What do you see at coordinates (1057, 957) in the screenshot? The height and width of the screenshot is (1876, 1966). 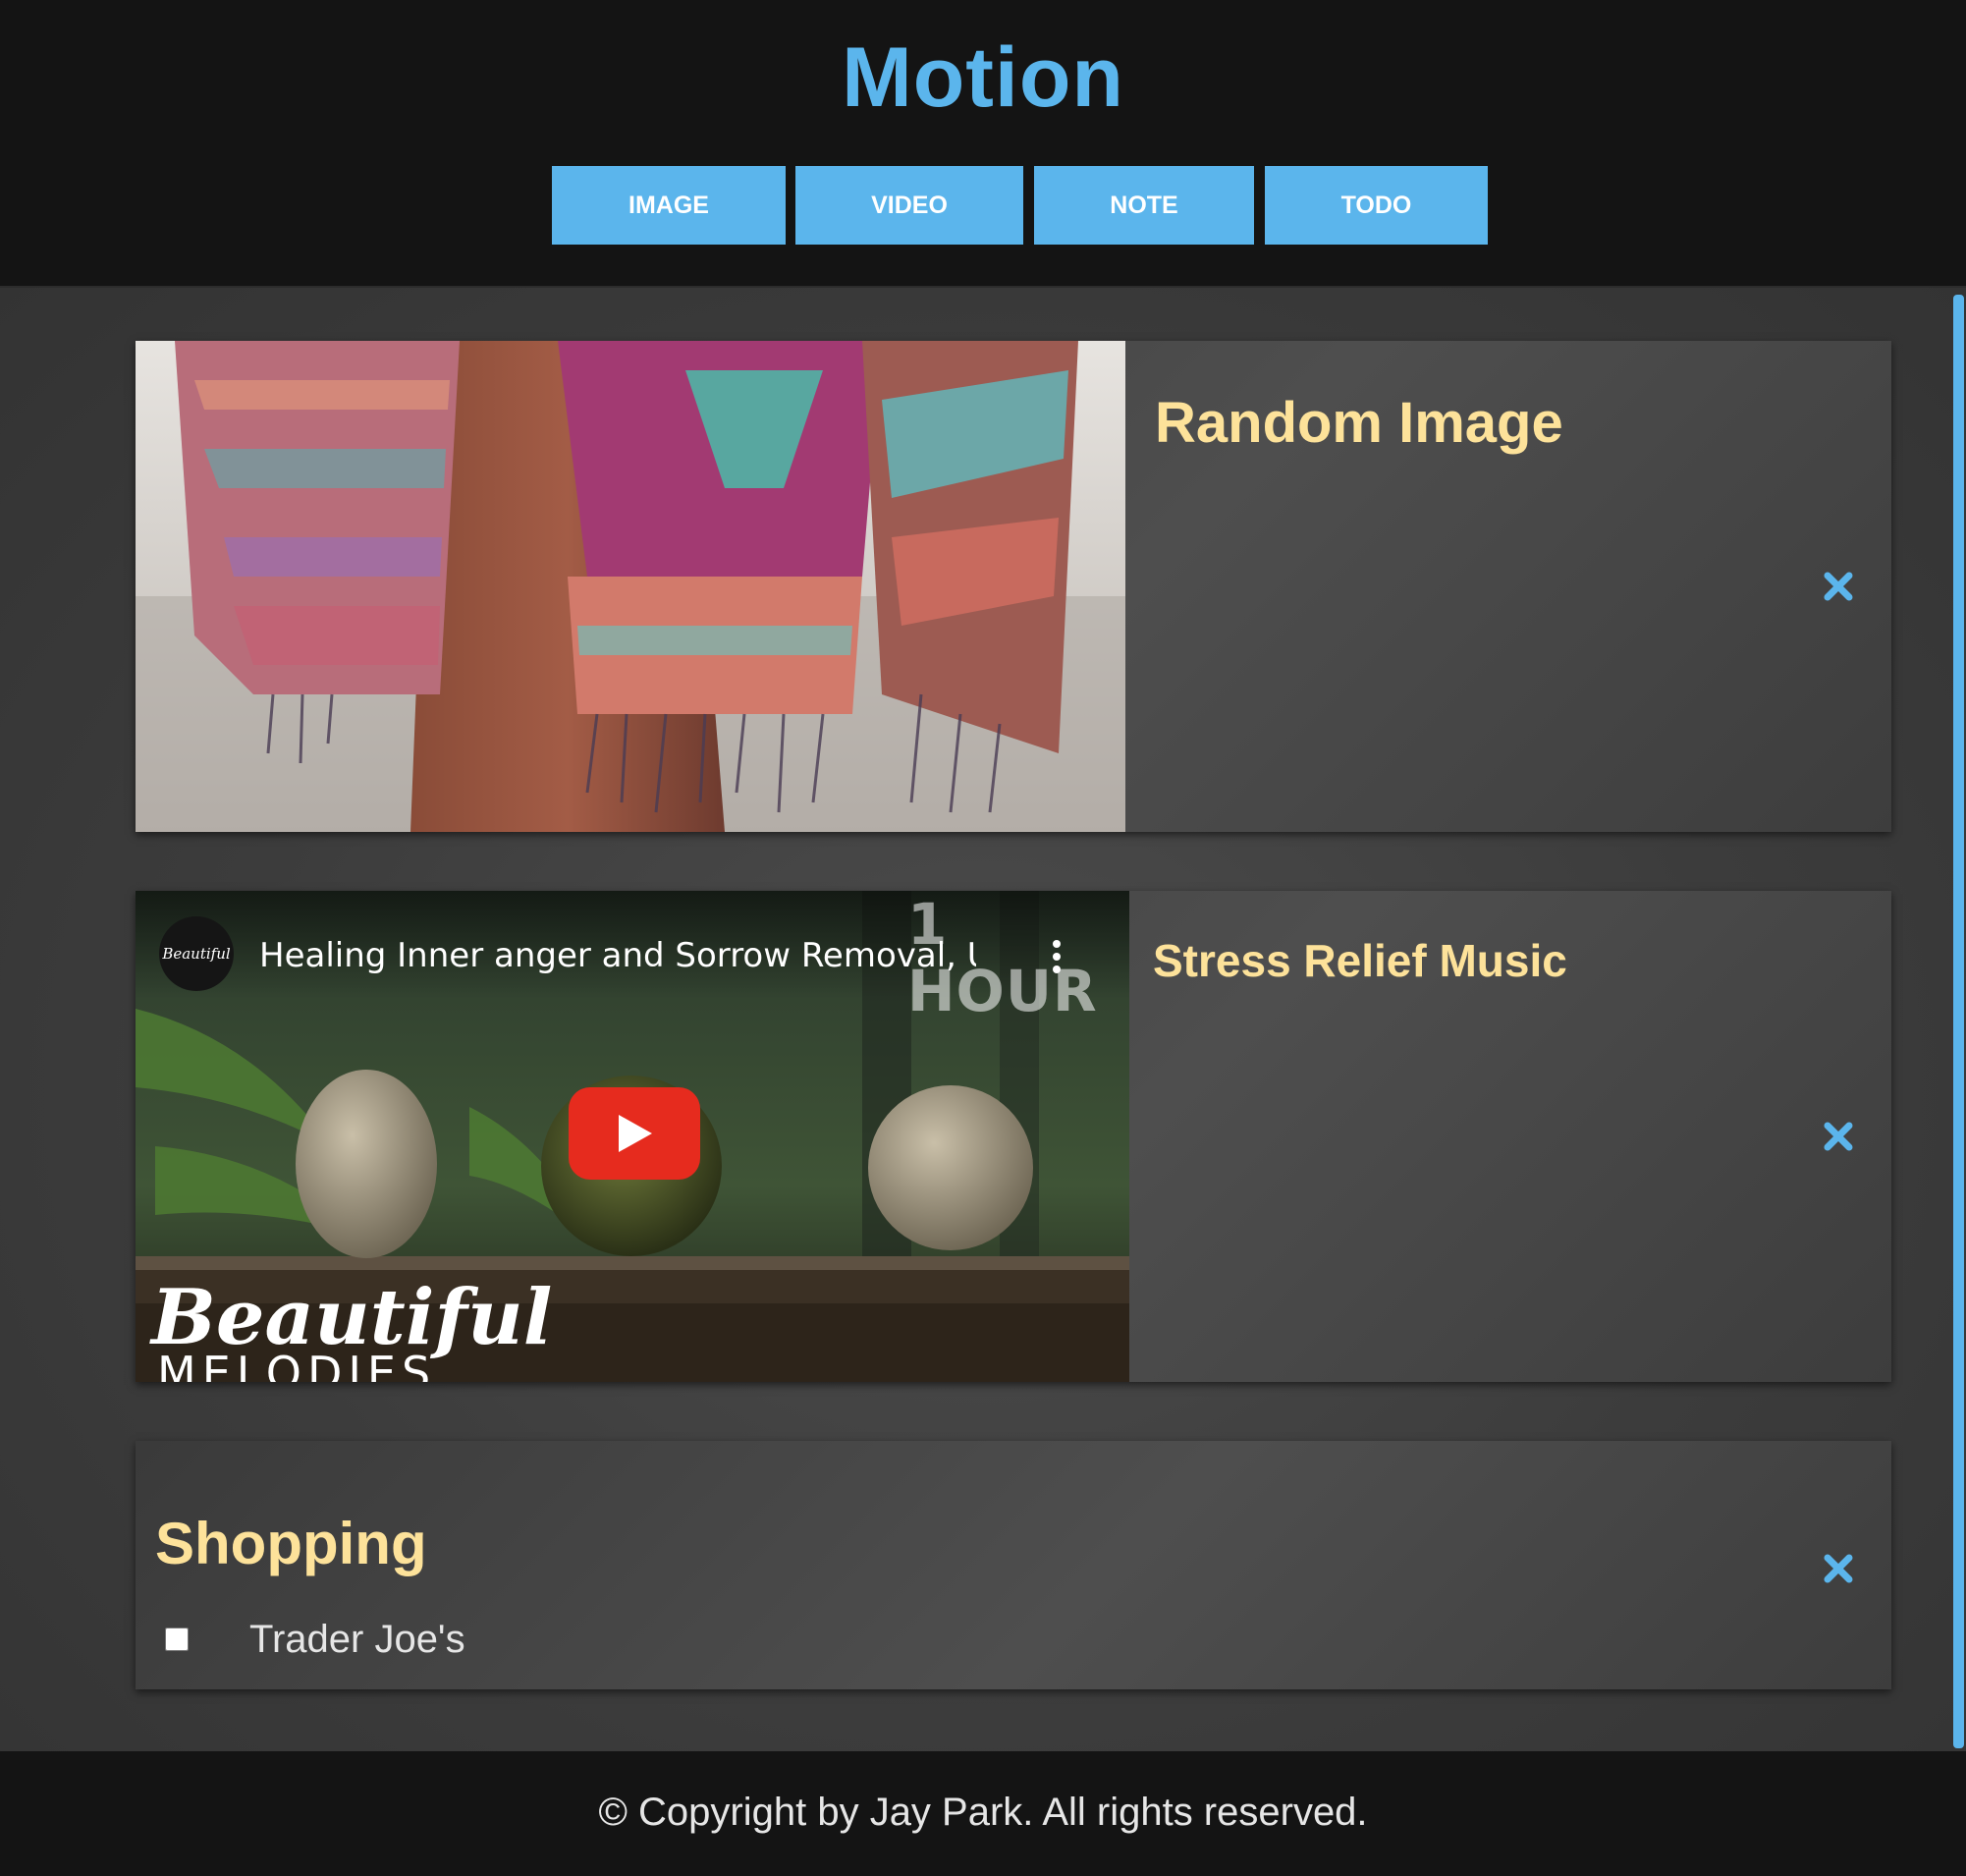 I see `more-options-icon` at bounding box center [1057, 957].